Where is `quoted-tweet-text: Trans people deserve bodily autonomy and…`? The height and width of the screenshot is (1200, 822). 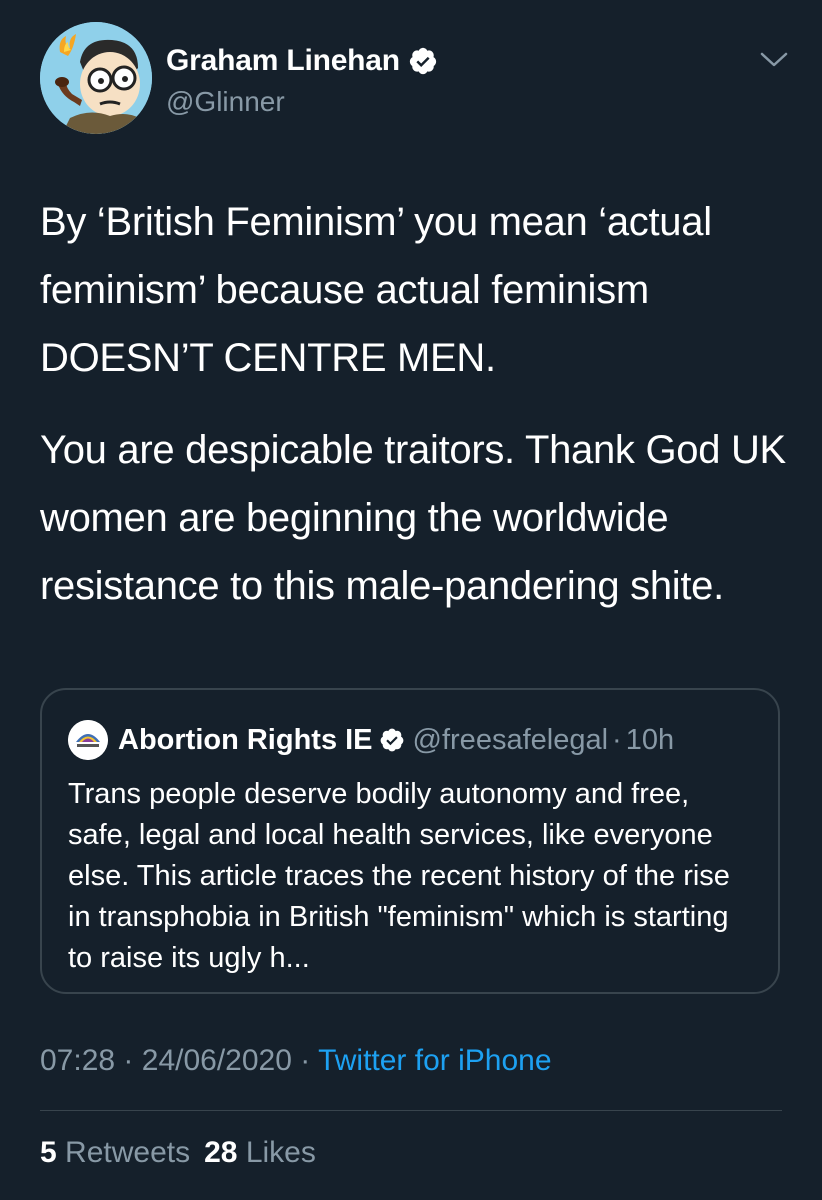
quoted-tweet-text: Trans people deserve bodily autonomy and… is located at coordinates (399, 876).